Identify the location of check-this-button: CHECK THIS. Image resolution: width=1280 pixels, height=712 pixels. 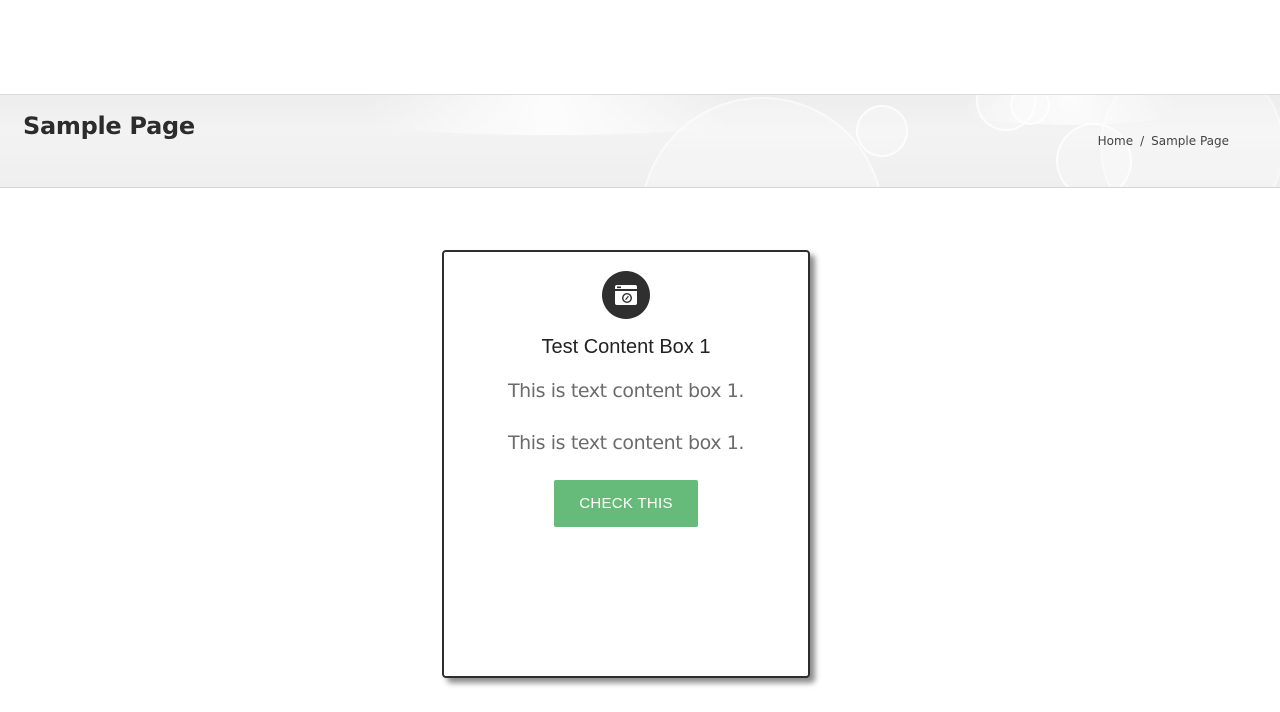
(626, 503).